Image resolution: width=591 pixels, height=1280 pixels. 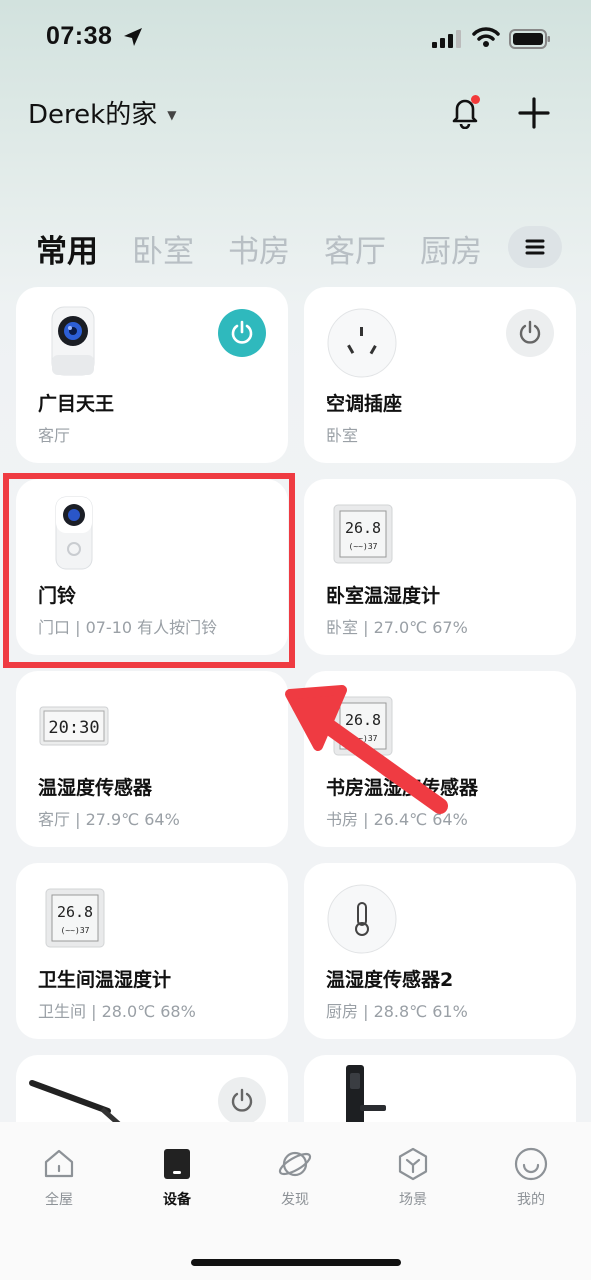 What do you see at coordinates (295, 1177) in the screenshot?
I see `nav-item-discover: 发现` at bounding box center [295, 1177].